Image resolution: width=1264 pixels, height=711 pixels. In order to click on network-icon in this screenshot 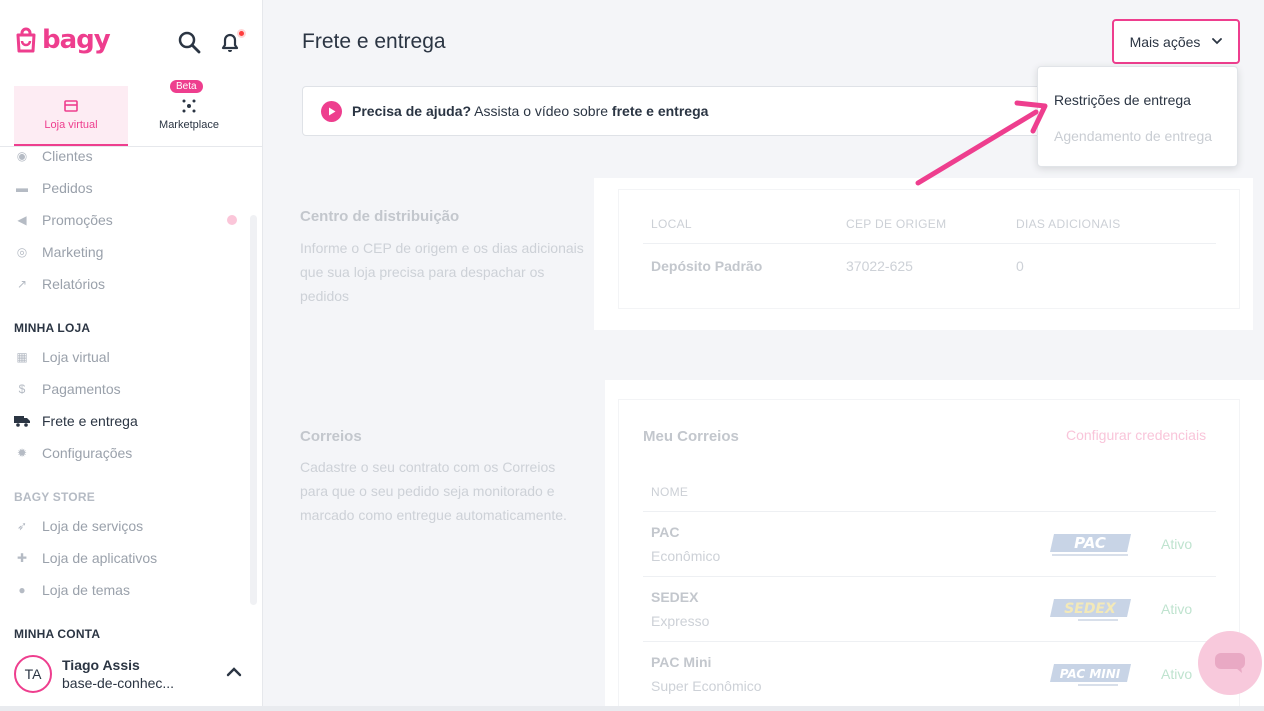, I will do `click(189, 106)`.